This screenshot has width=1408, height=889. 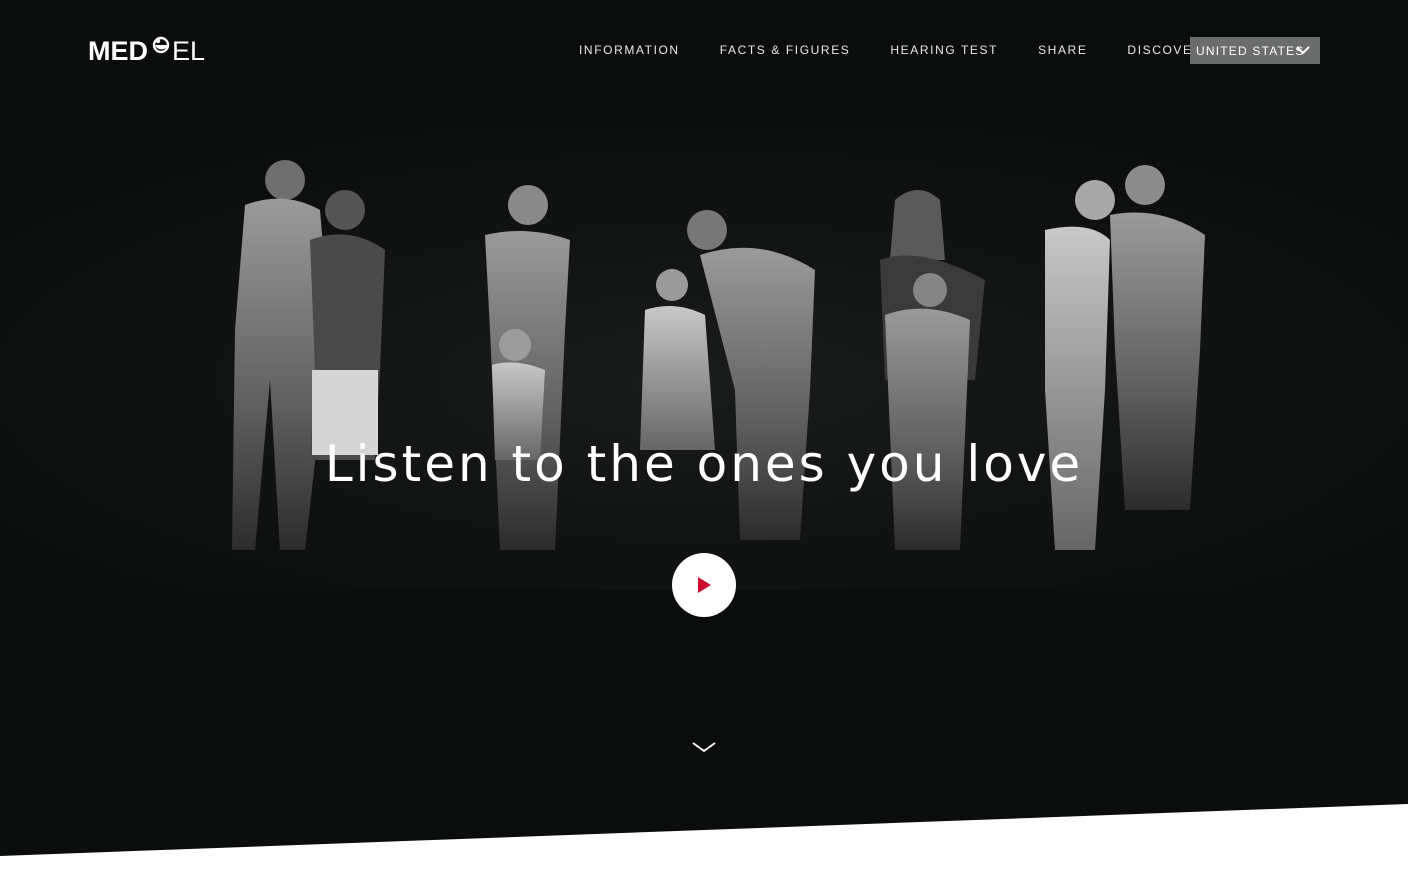 I want to click on nav-item-facts-figures: FACTS & FIGURES, so click(x=785, y=50).